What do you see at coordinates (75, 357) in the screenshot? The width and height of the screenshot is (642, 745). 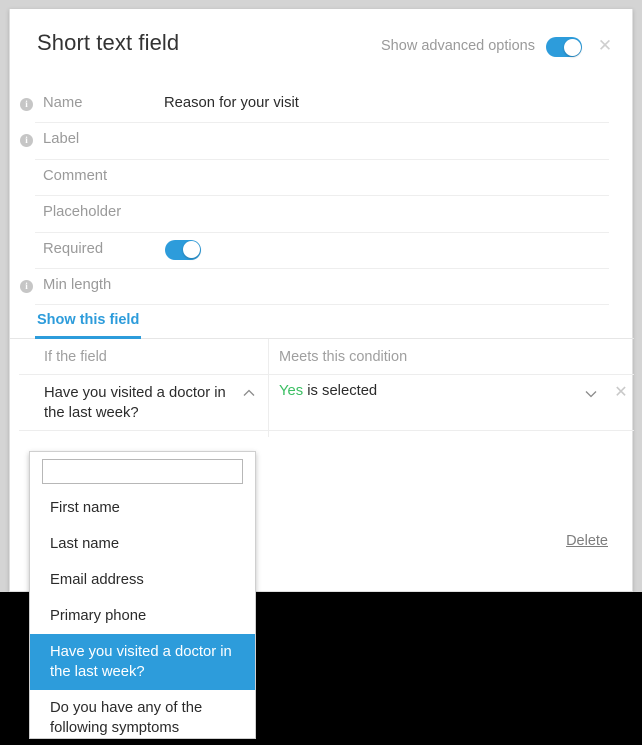 I see `column-header-if-the-field: If the field` at bounding box center [75, 357].